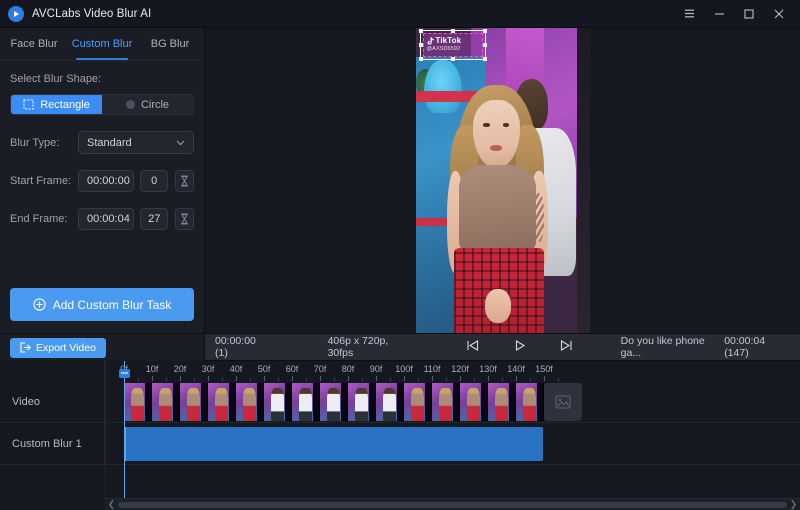 The image size is (800, 510). Describe the element at coordinates (689, 14) in the screenshot. I see `hamburger-menu-icon` at that location.